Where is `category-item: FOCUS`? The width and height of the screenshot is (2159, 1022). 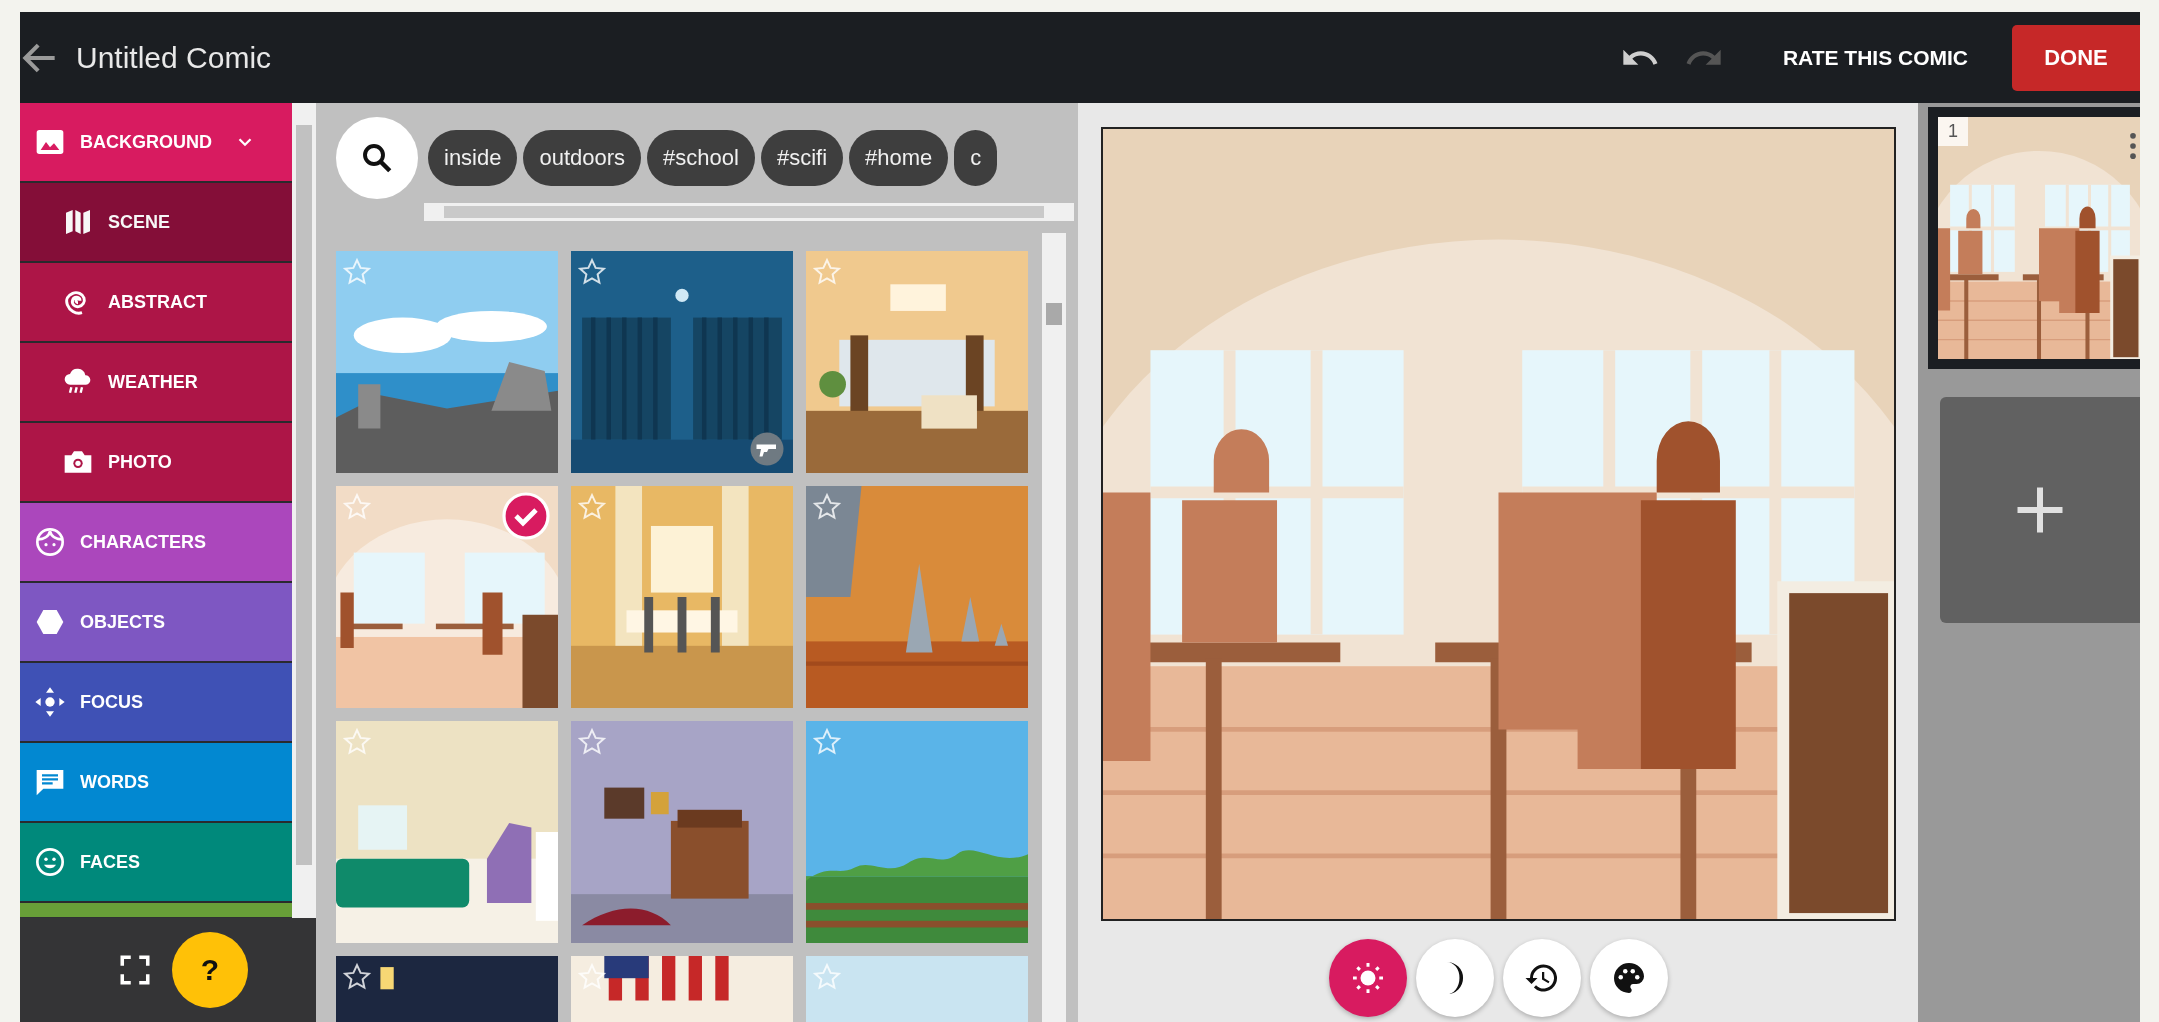 category-item: FOCUS is located at coordinates (156, 703).